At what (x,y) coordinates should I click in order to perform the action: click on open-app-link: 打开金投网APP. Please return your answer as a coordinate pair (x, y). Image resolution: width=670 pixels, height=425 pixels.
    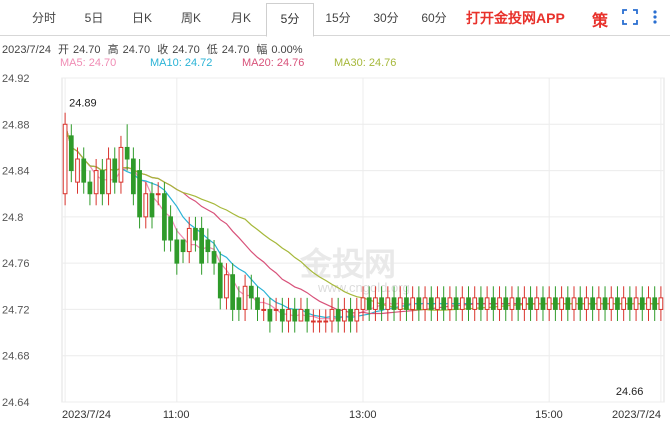
    Looking at the image, I should click on (515, 18).